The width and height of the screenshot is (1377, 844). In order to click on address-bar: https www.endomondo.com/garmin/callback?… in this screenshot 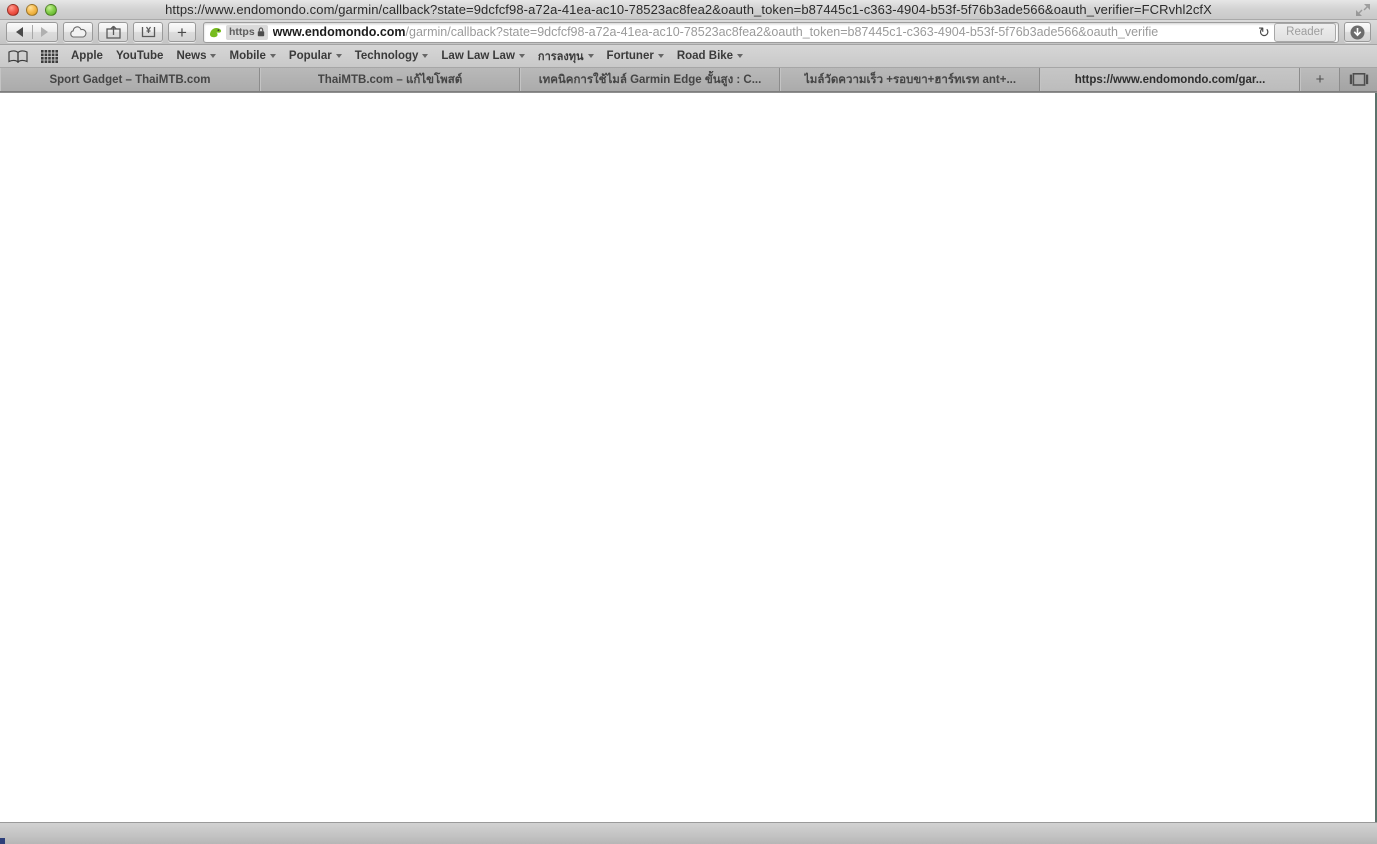, I will do `click(771, 32)`.